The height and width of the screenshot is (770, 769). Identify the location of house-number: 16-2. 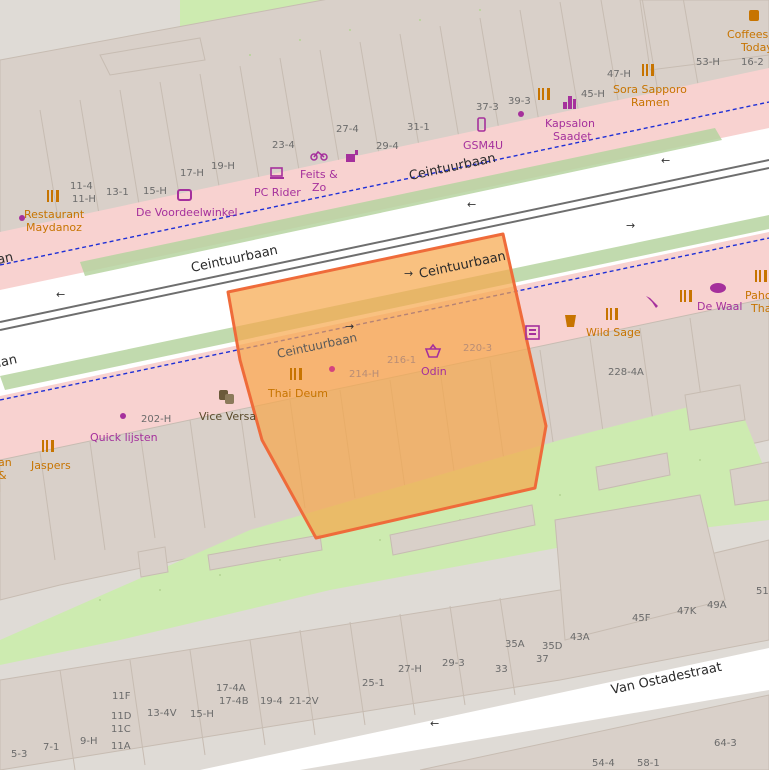
(752, 62).